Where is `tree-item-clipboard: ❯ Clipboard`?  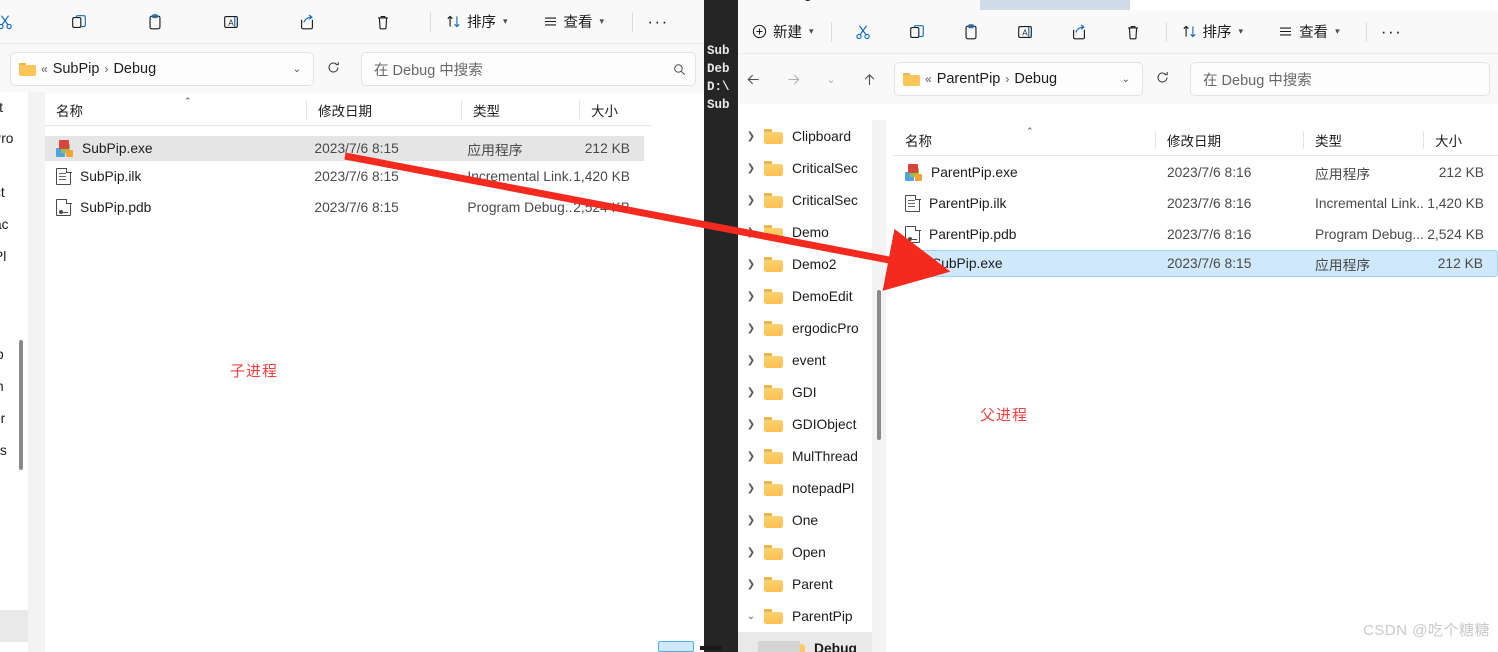
tree-item-clipboard: ❯ Clipboard is located at coordinates (805, 136).